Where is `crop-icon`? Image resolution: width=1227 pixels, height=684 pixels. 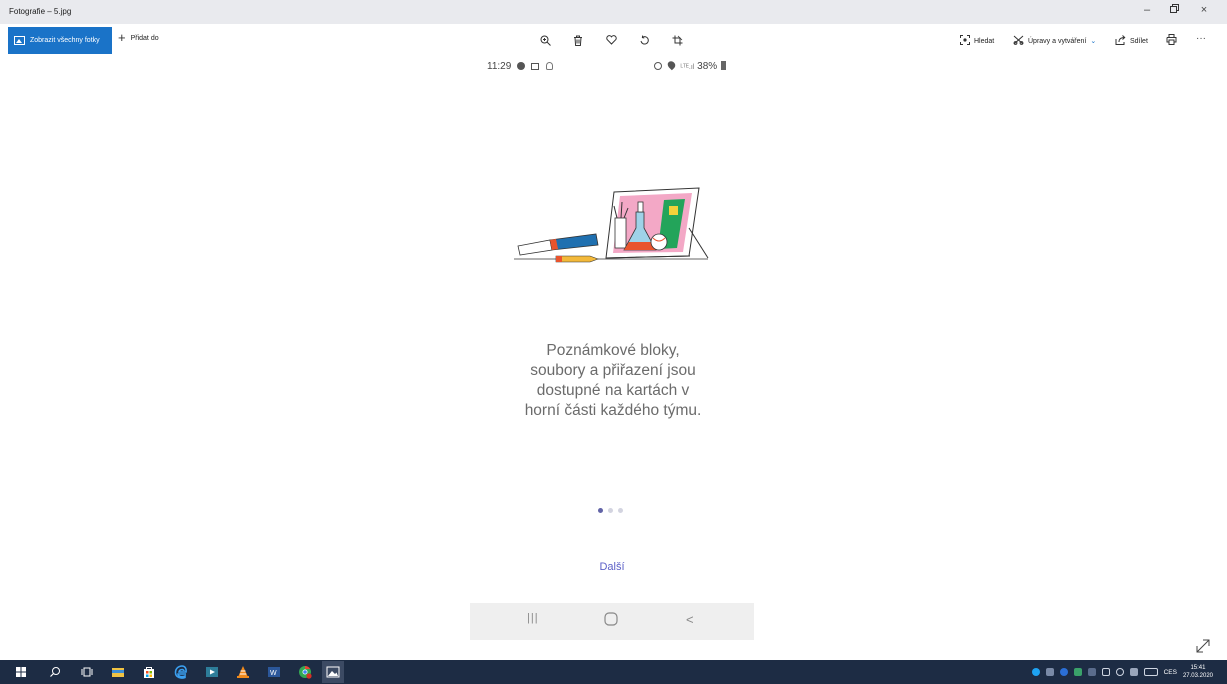 crop-icon is located at coordinates (677, 40).